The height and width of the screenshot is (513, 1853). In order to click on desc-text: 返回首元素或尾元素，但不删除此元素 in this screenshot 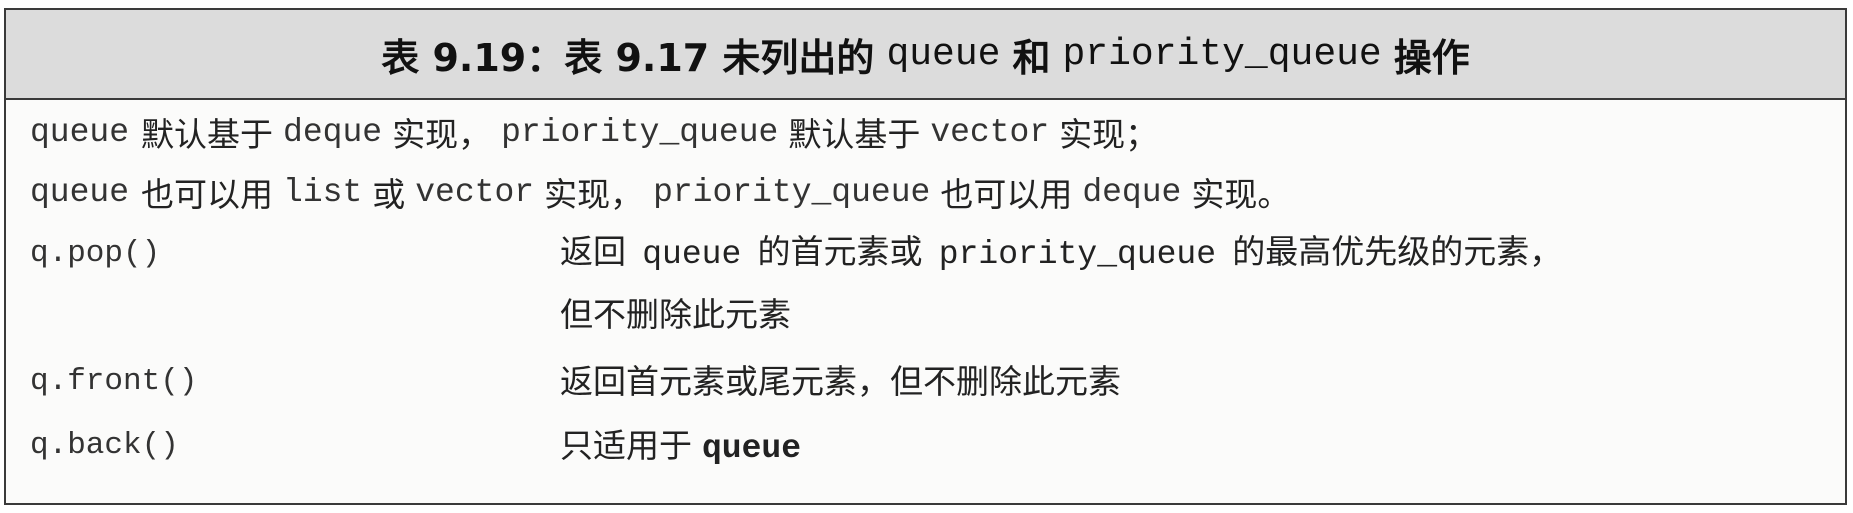, I will do `click(840, 381)`.